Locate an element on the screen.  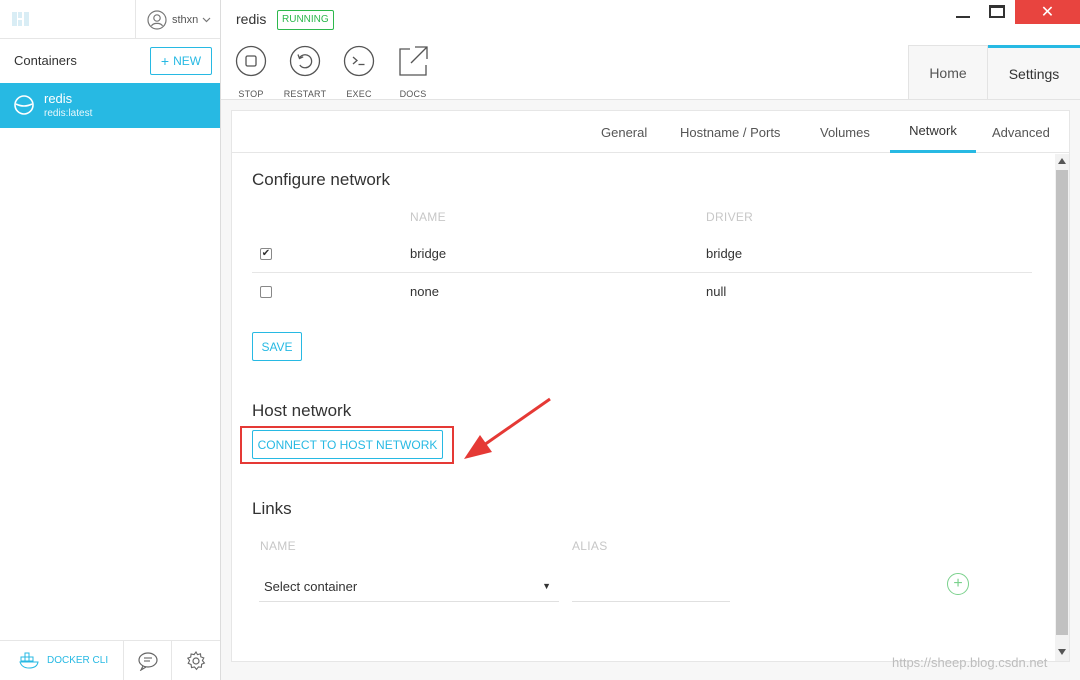
docs-button: DOCS is located at coordinates (413, 72).